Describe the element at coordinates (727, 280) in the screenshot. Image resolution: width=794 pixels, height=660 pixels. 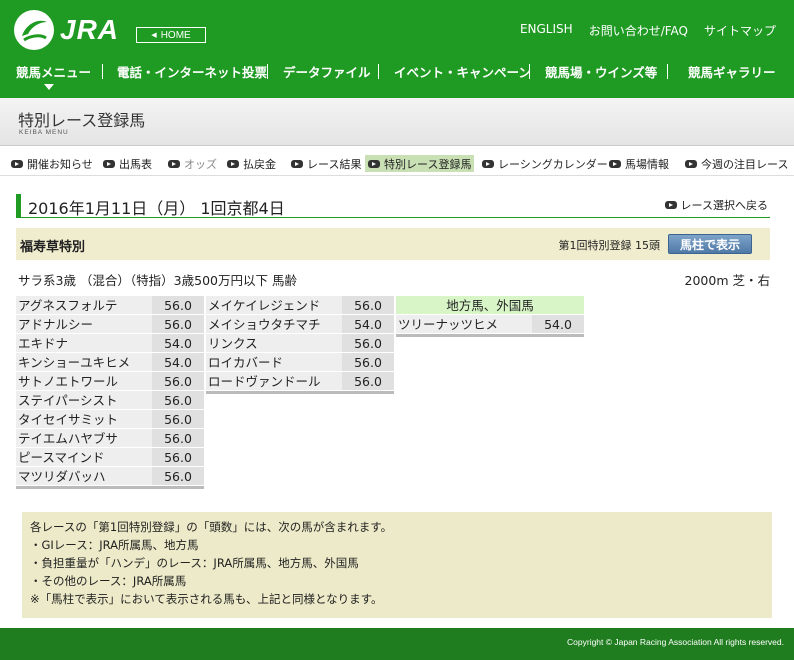
I see `race-distance: 2000m 芝・右` at that location.